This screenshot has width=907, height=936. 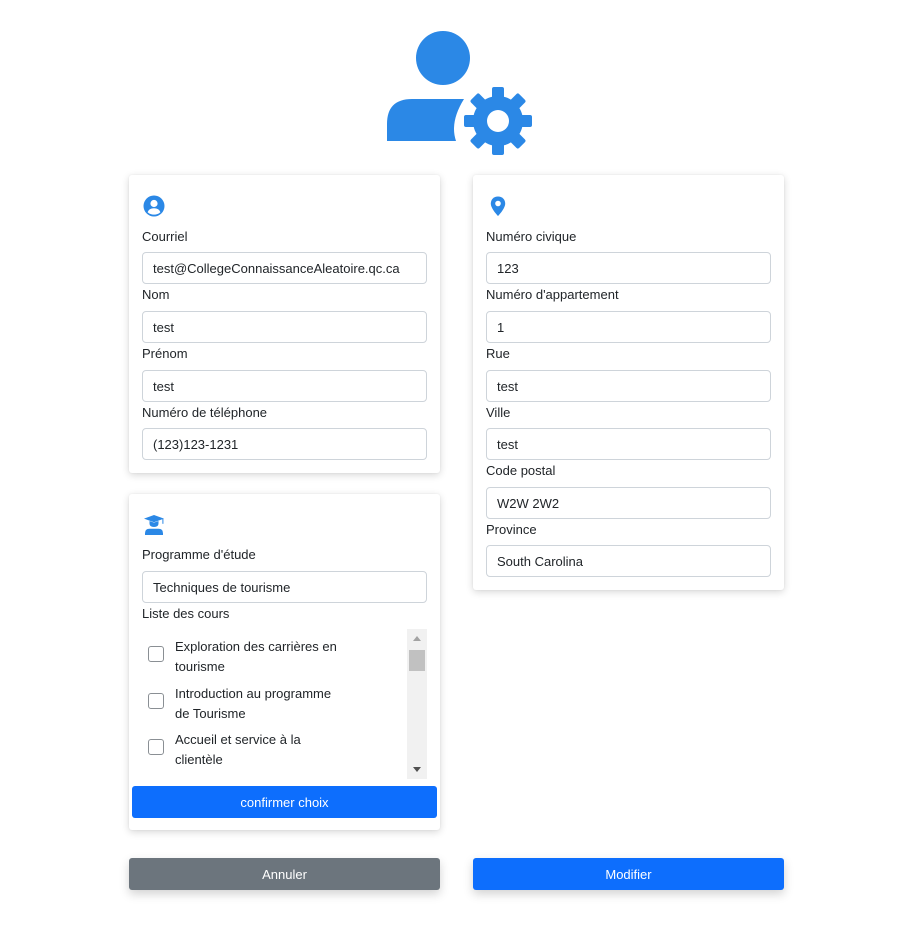 I want to click on user-circle-icon, so click(x=154, y=206).